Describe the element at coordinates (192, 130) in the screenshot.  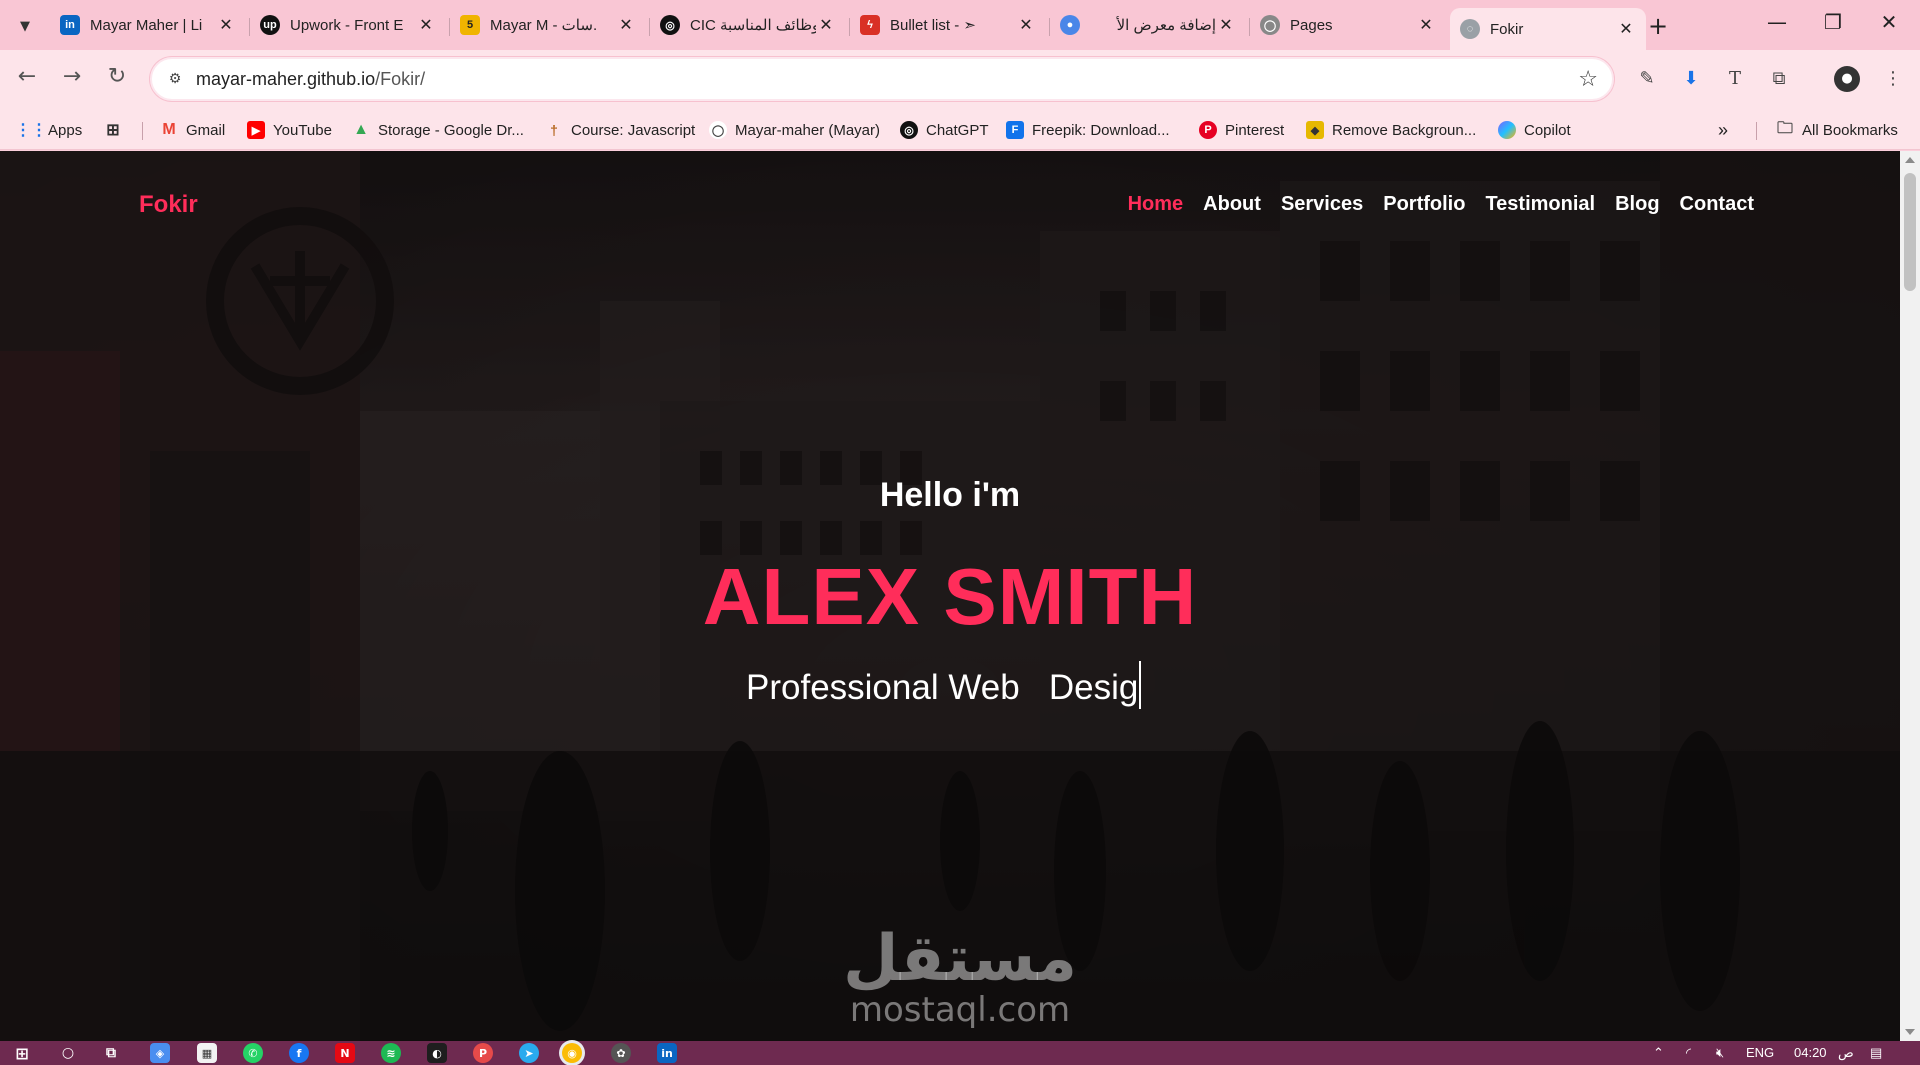
I see `bookmark-gmail: M Gmail` at that location.